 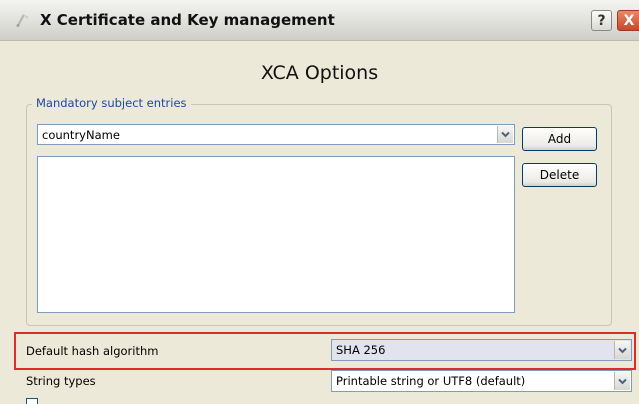 What do you see at coordinates (319, 73) in the screenshot?
I see `dialog-heading: XCA Options` at bounding box center [319, 73].